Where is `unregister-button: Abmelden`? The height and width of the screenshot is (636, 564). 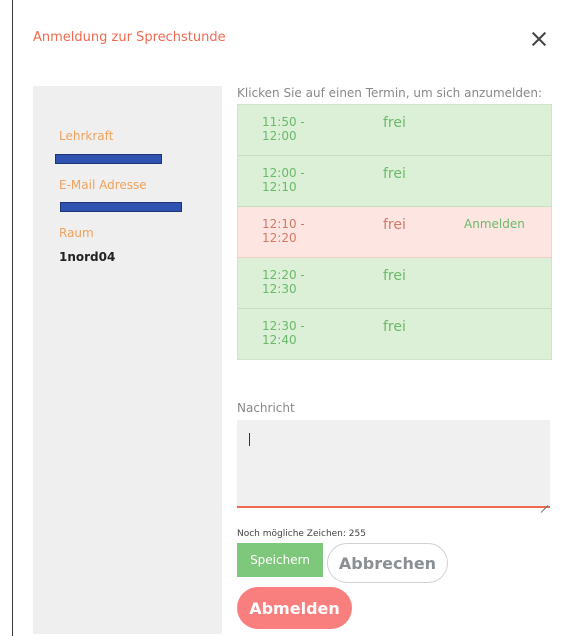 unregister-button: Abmelden is located at coordinates (294, 608).